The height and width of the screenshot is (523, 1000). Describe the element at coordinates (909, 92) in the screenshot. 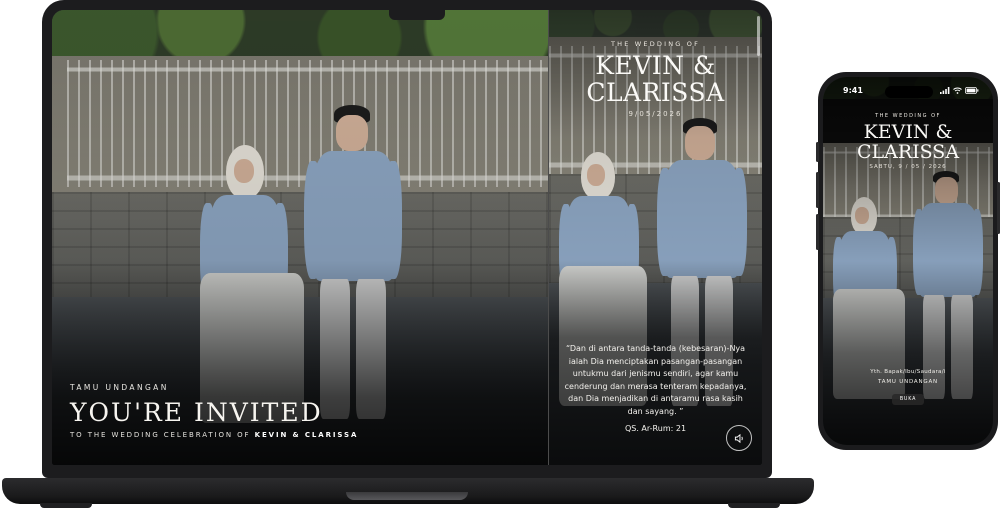

I see `dynamic-island` at that location.